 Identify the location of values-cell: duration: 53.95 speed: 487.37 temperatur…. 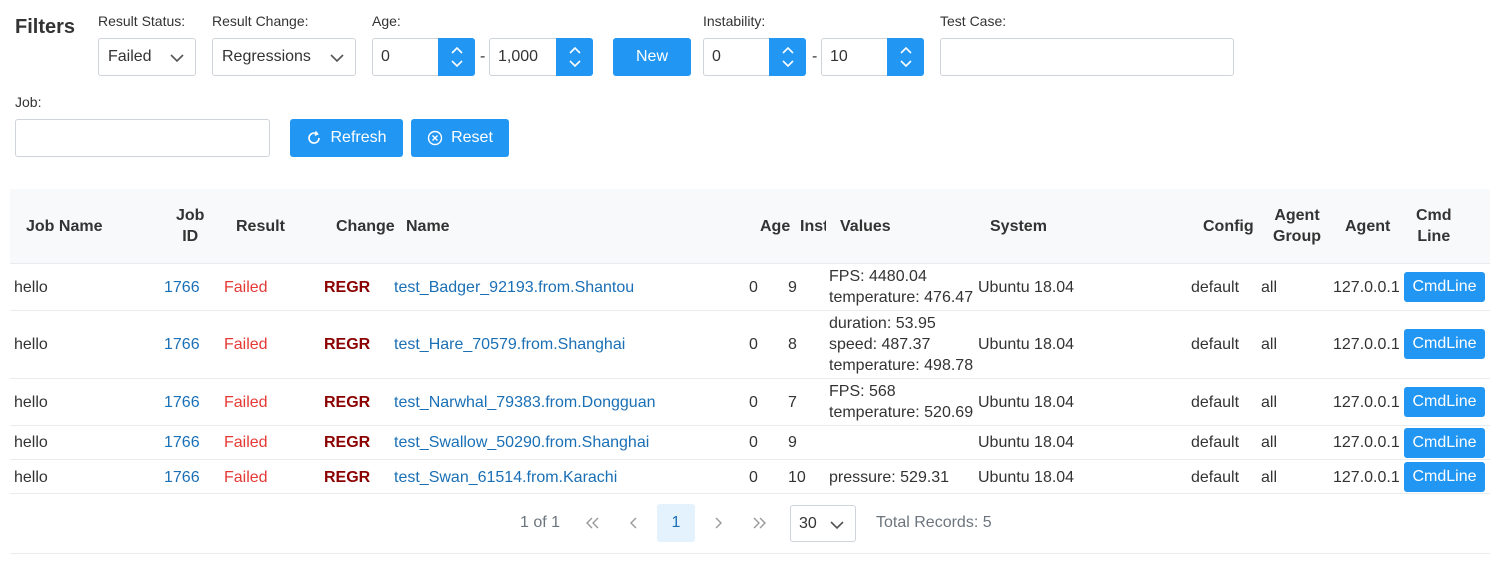
(901, 344).